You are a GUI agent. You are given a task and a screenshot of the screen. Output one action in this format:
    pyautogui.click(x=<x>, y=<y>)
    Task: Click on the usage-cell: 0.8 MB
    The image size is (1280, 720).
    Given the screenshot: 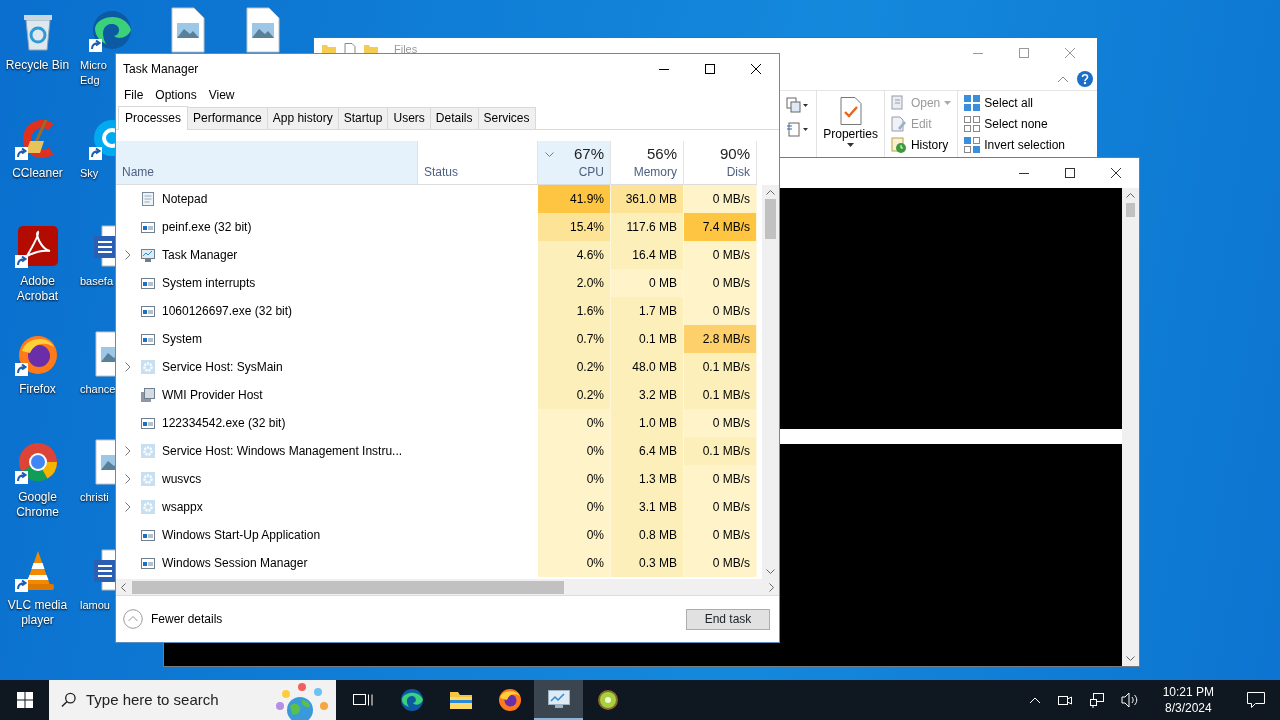 What is the action you would take?
    pyautogui.click(x=647, y=535)
    